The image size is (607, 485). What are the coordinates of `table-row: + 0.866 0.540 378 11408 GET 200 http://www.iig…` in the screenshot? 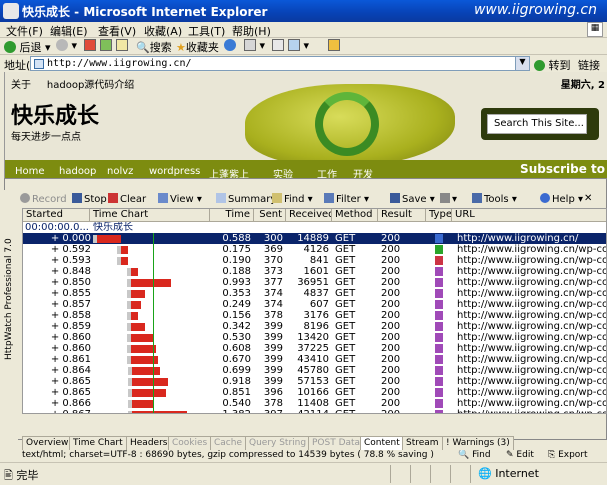 It's located at (314, 403).